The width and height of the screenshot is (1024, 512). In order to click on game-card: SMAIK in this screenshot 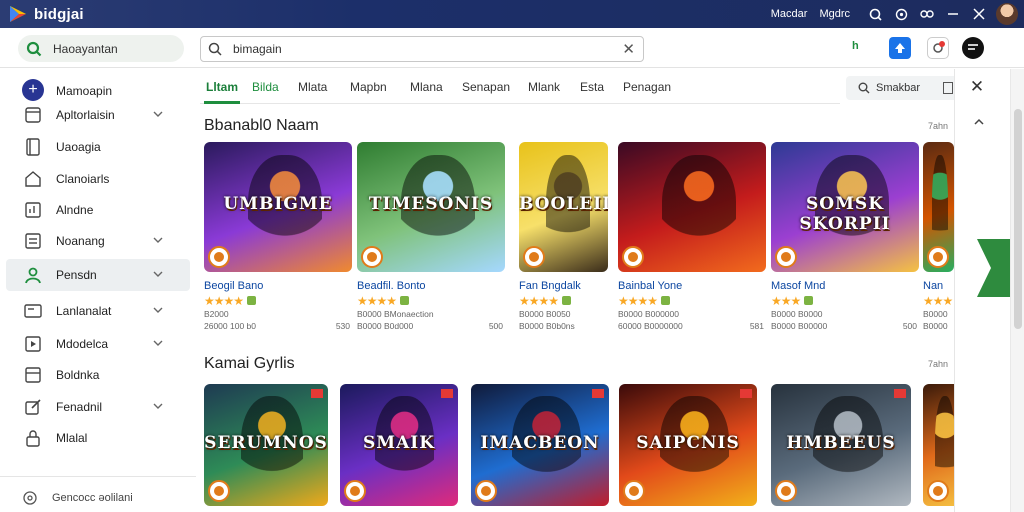, I will do `click(399, 445)`.